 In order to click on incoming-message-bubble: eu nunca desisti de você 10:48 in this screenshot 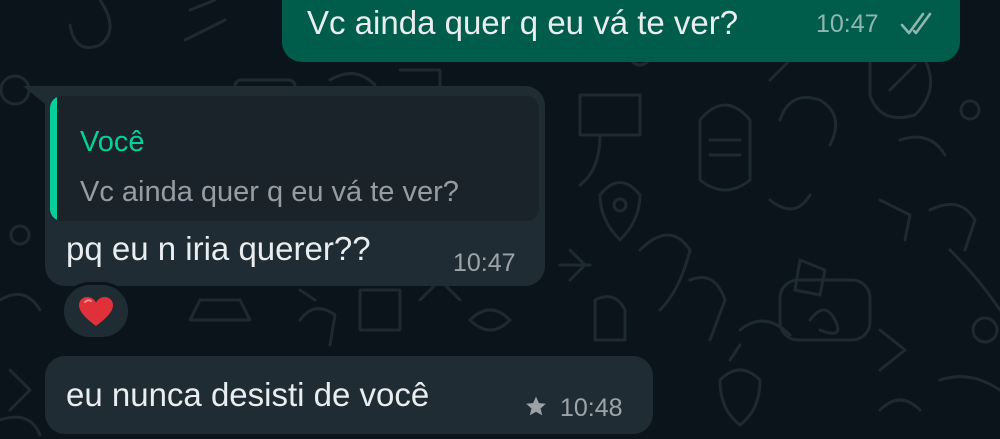, I will do `click(349, 395)`.